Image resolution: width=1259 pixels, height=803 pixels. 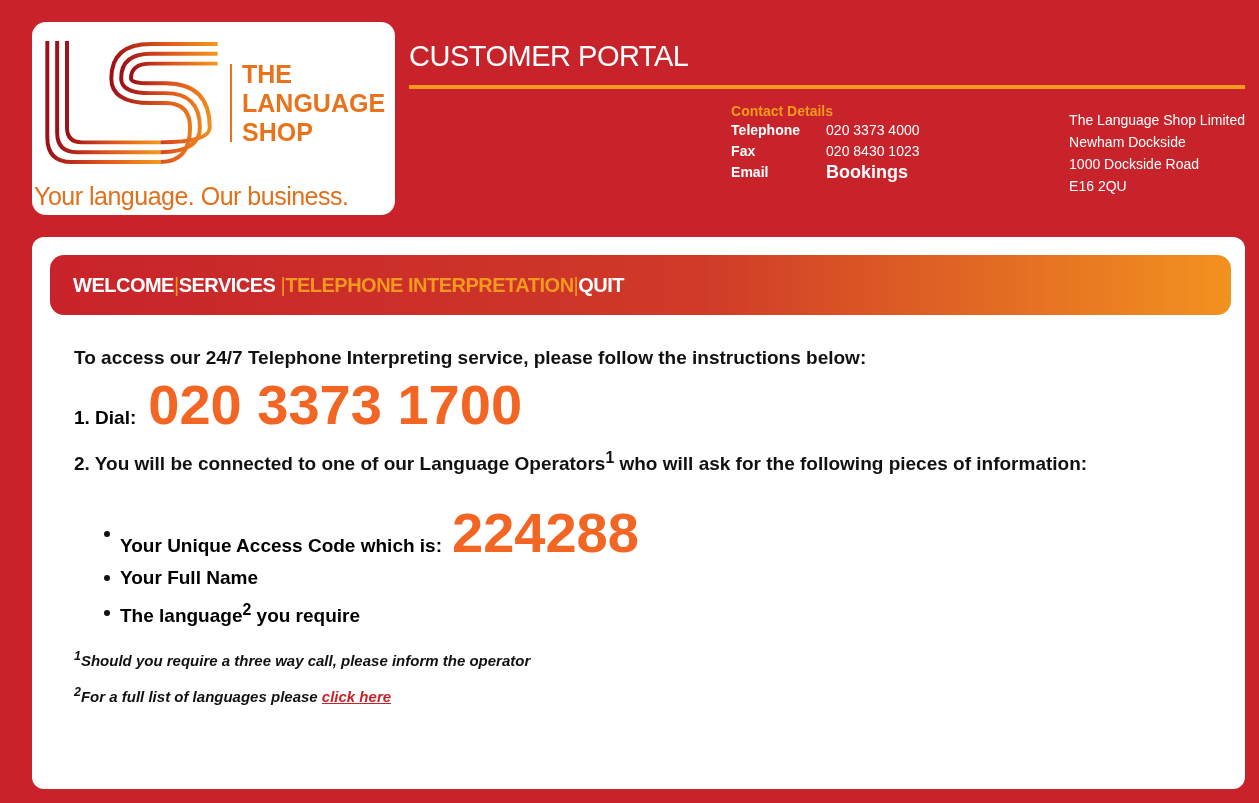 What do you see at coordinates (1098, 186) in the screenshot?
I see `address-line: E16 2QU` at bounding box center [1098, 186].